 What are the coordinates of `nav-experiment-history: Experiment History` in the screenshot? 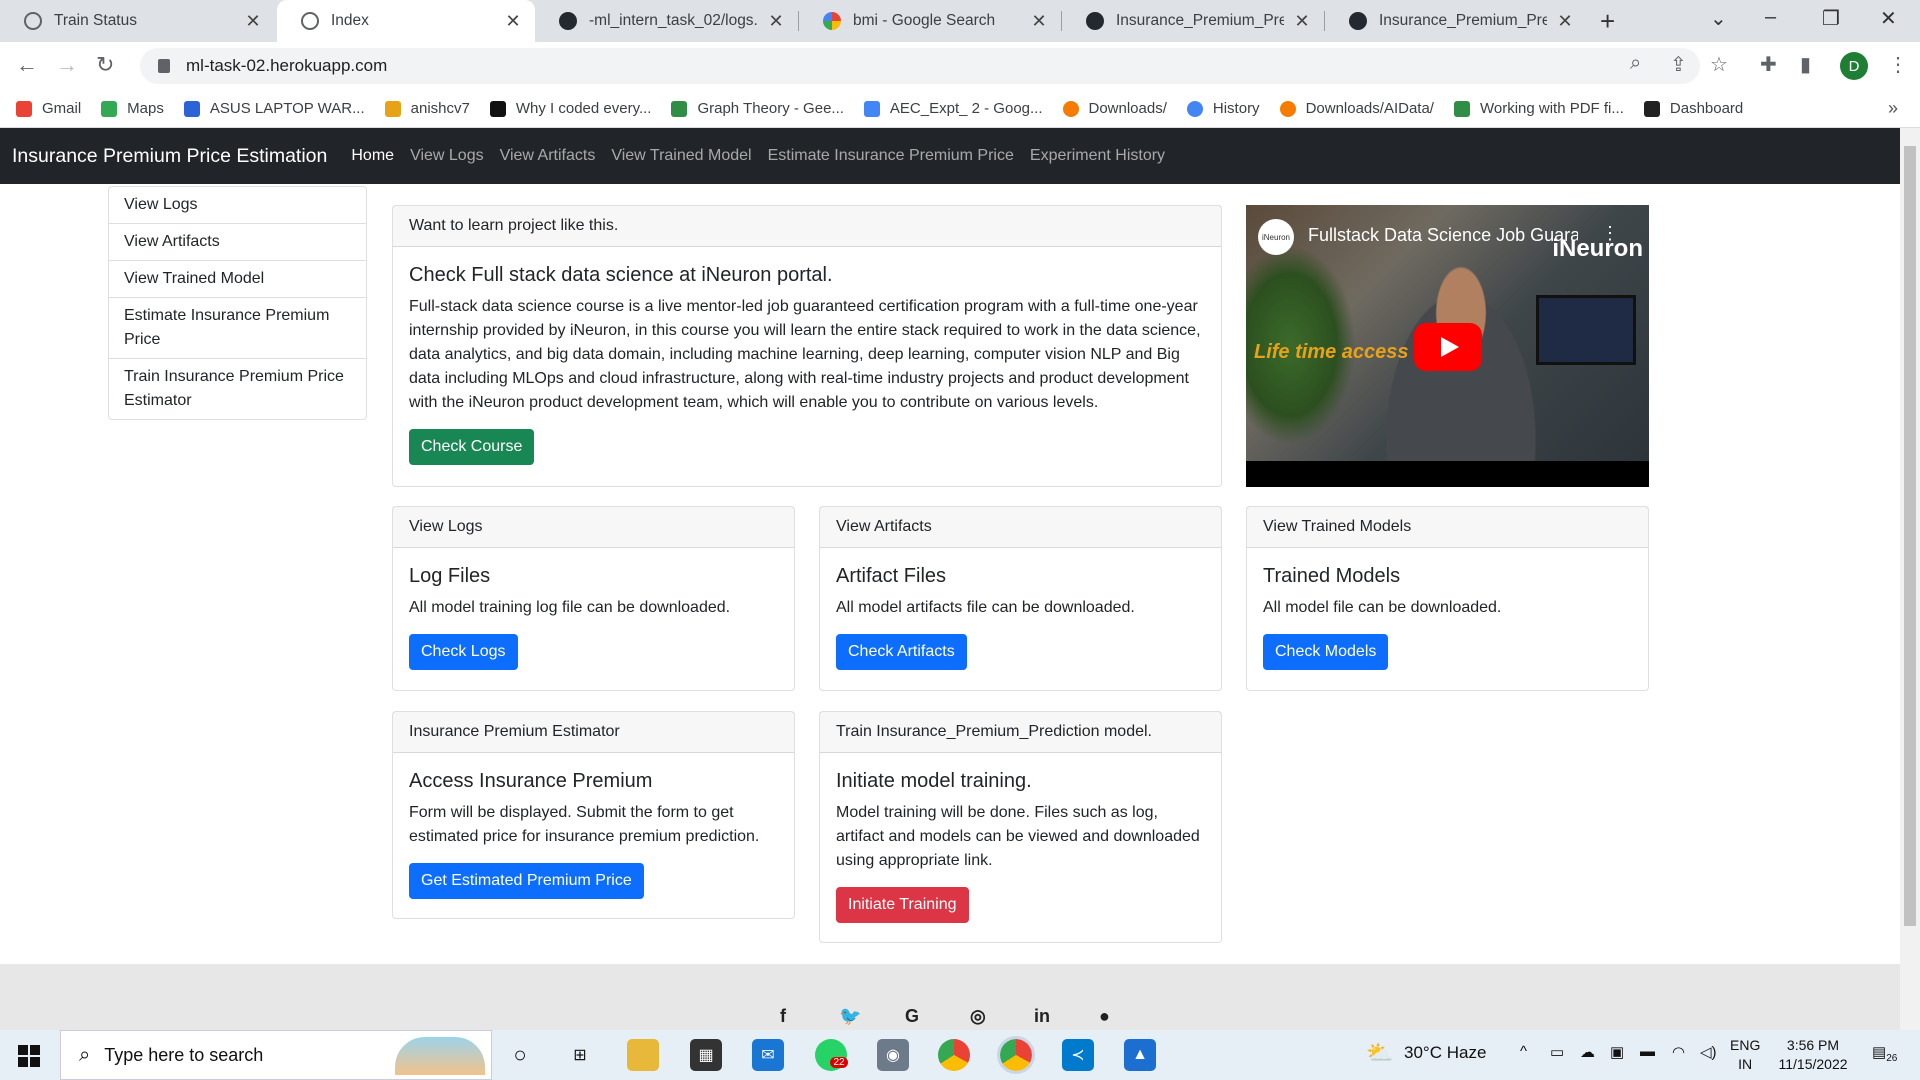 It's located at (1097, 156).